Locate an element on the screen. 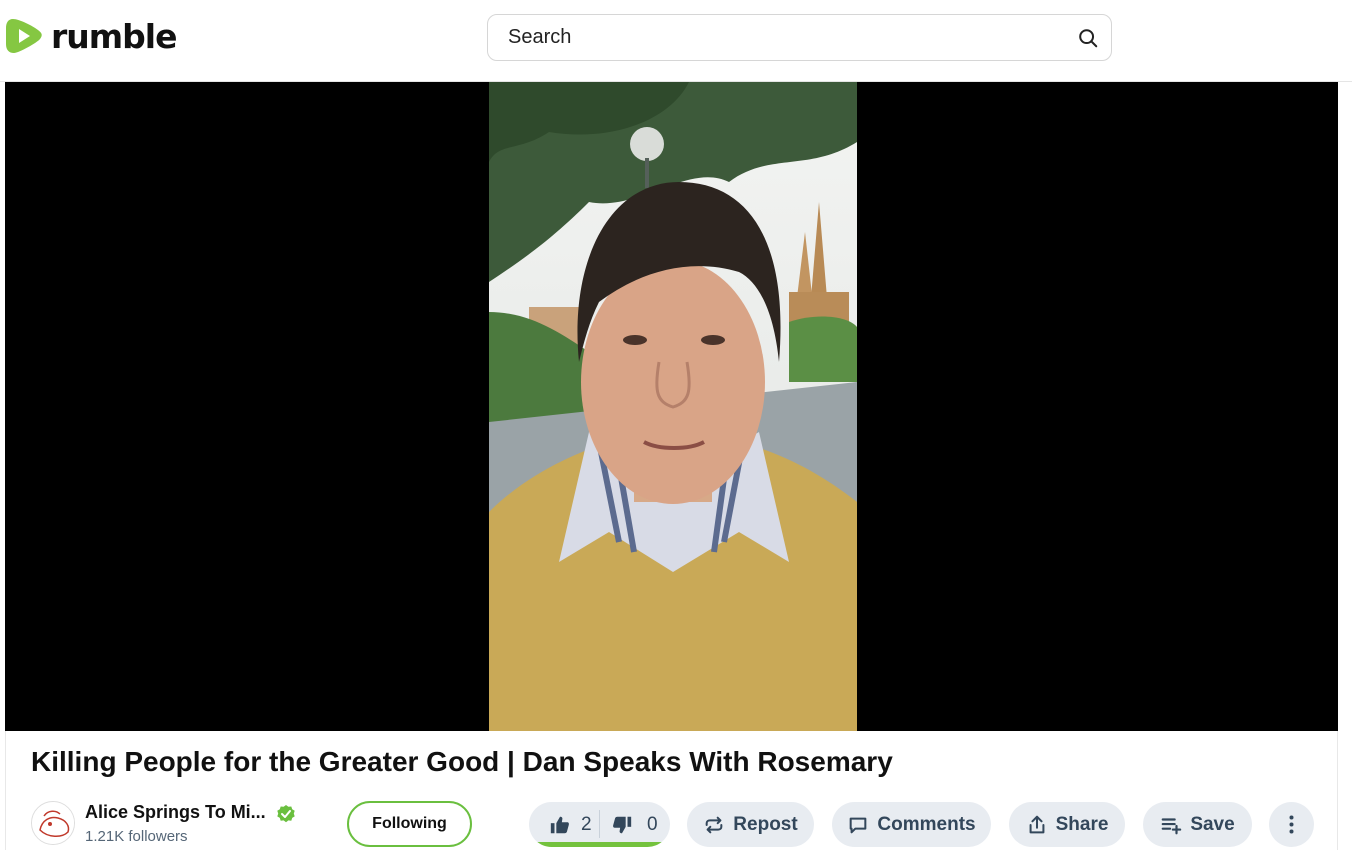  save-label: Save is located at coordinates (1212, 824).